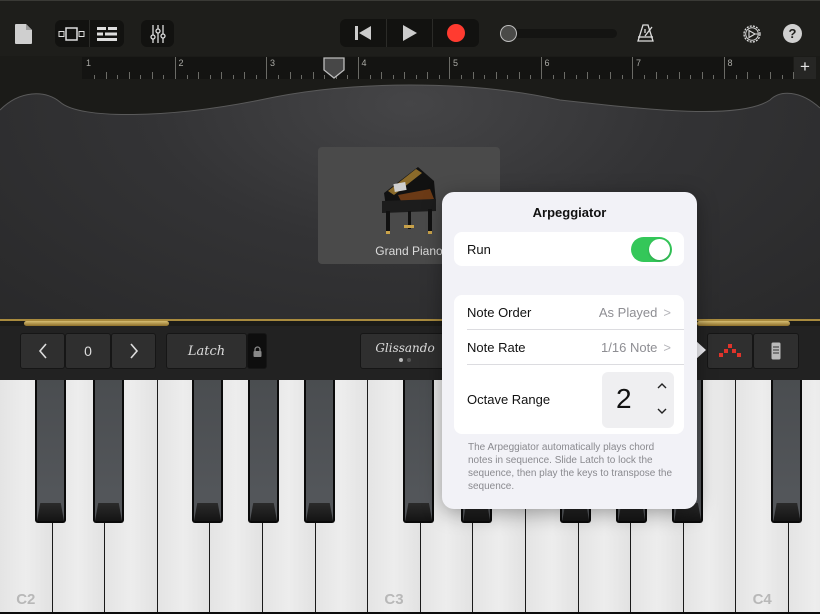 The image size is (820, 614). I want to click on increment-button, so click(662, 385).